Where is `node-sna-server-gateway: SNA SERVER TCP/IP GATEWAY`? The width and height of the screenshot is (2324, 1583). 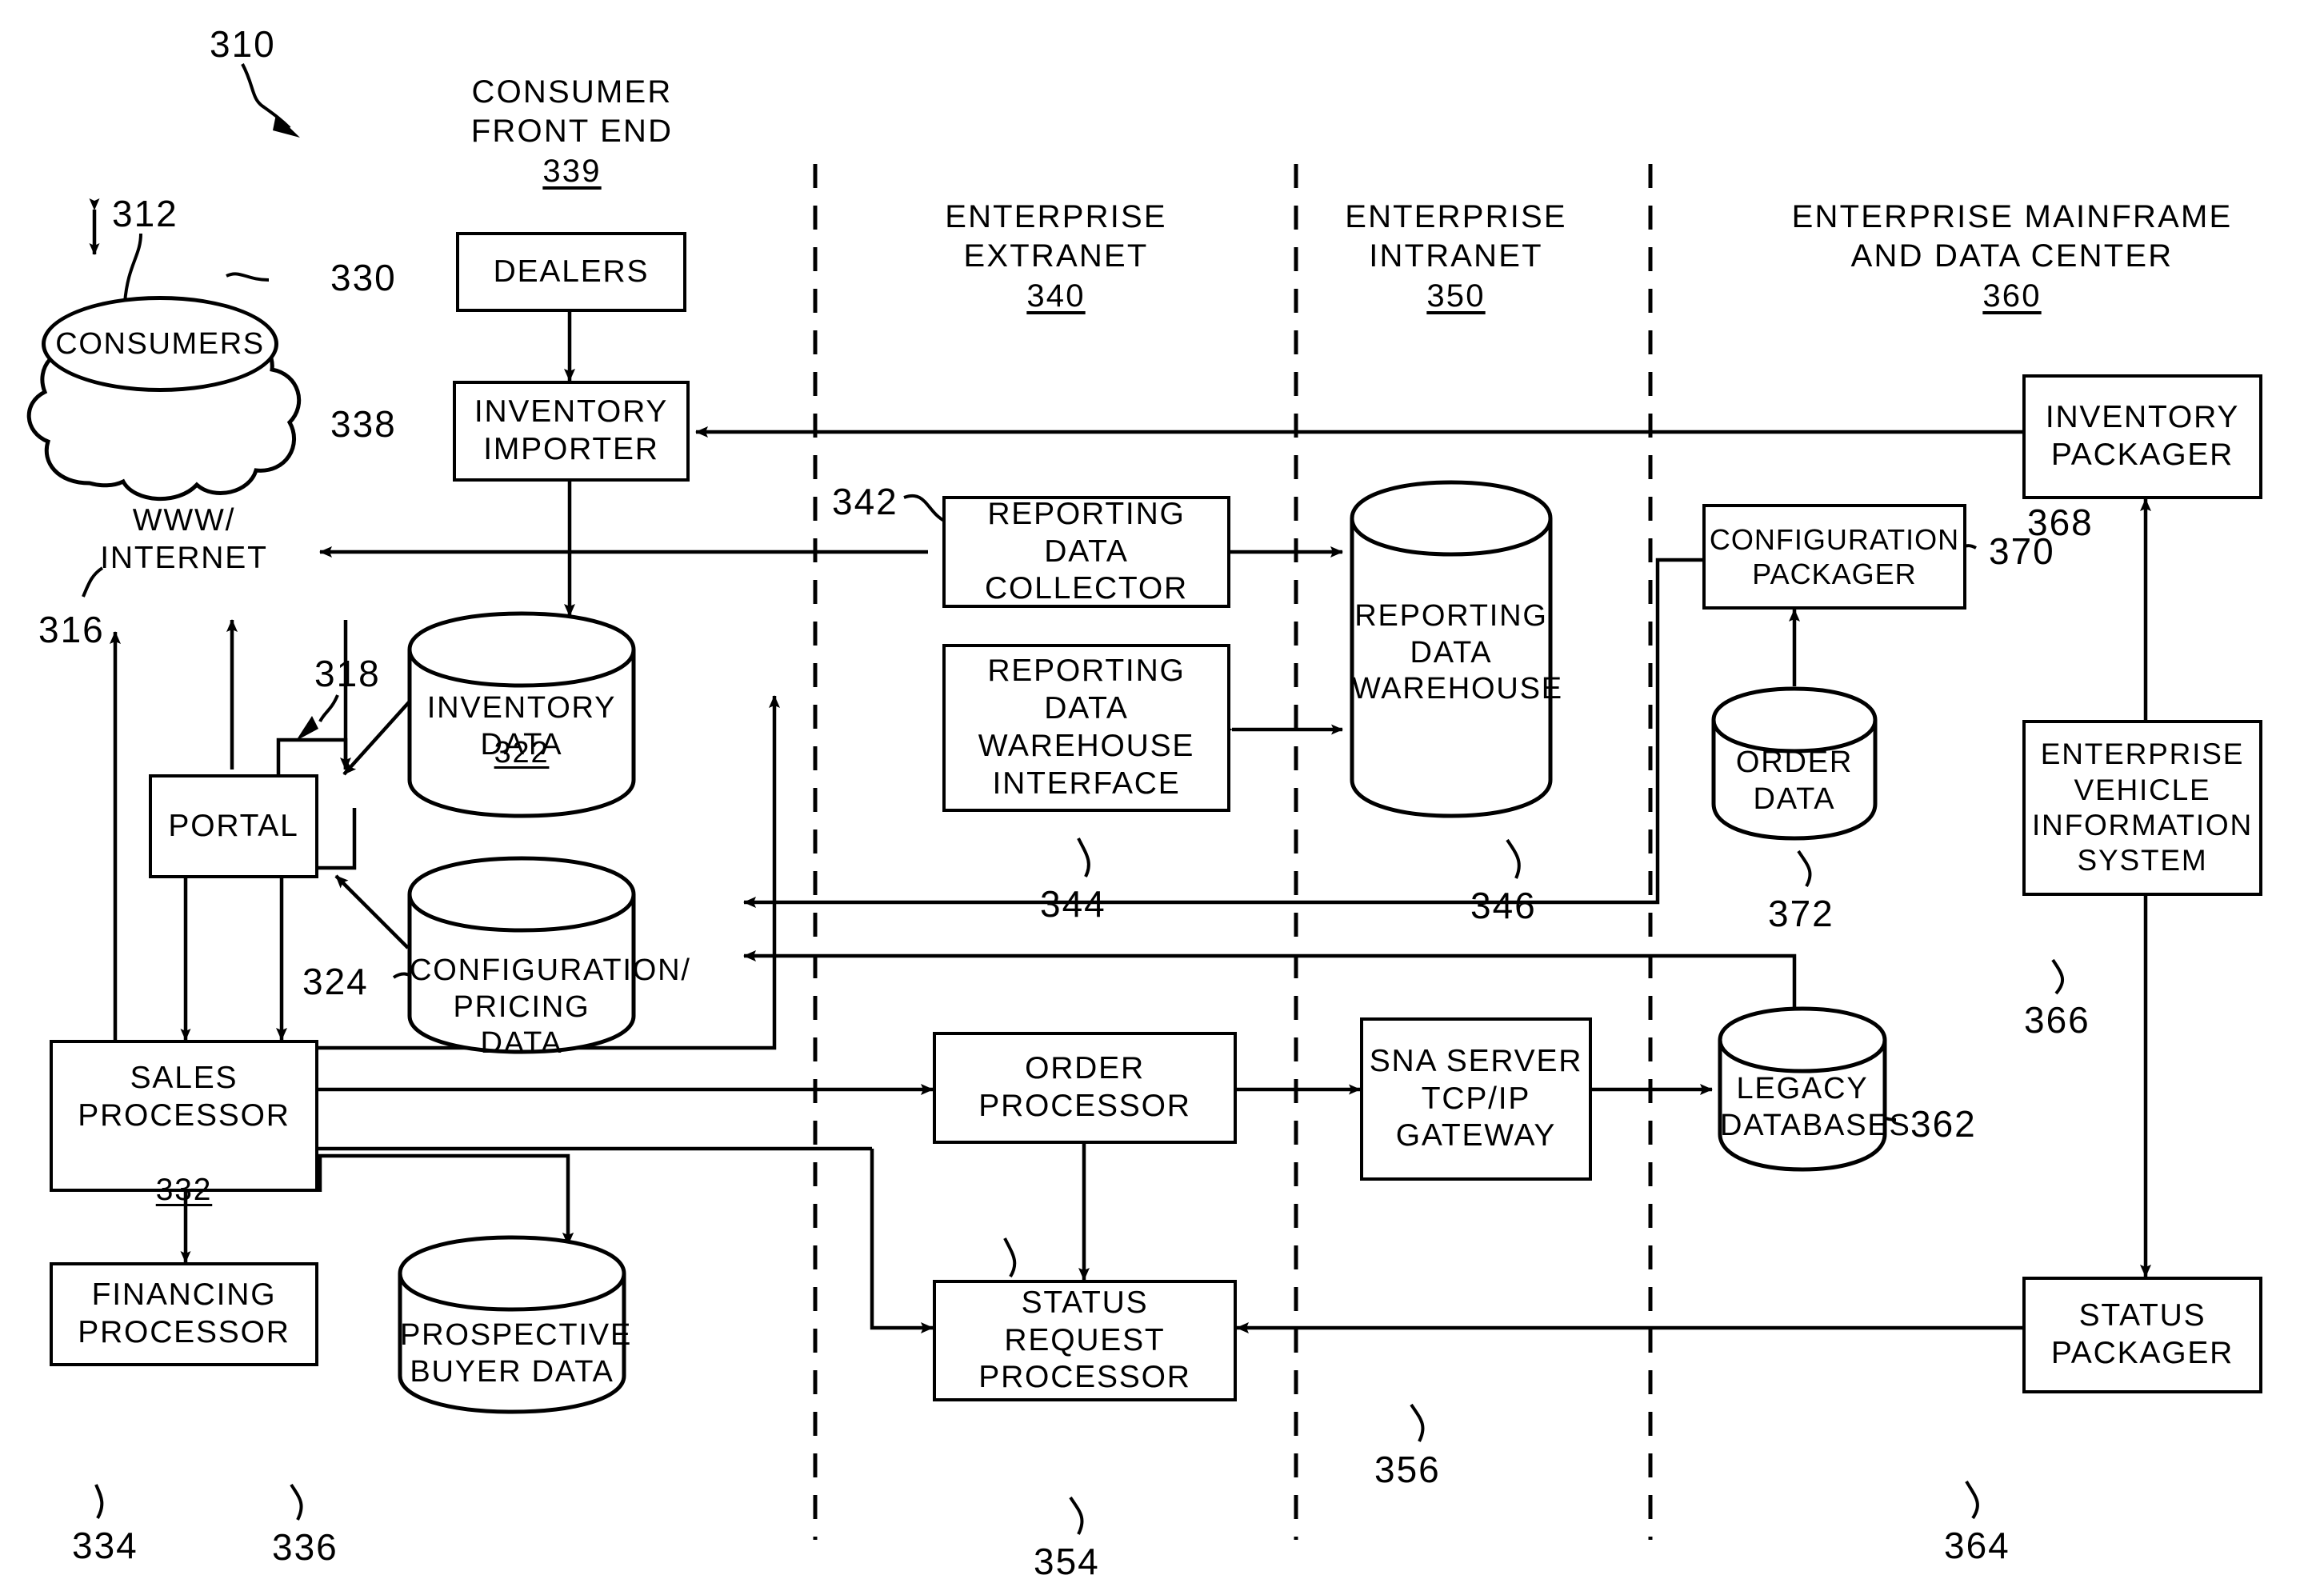 node-sna-server-gateway: SNA SERVER TCP/IP GATEWAY is located at coordinates (1476, 1099).